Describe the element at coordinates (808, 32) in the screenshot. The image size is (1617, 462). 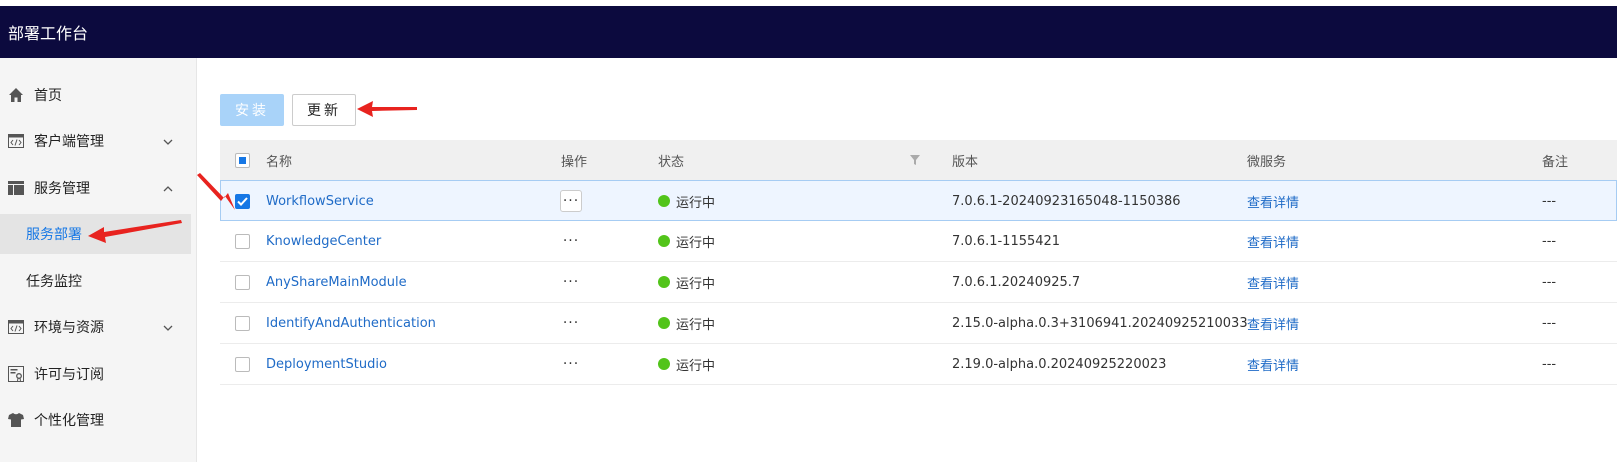
I see `app-header: 部署工作台` at that location.